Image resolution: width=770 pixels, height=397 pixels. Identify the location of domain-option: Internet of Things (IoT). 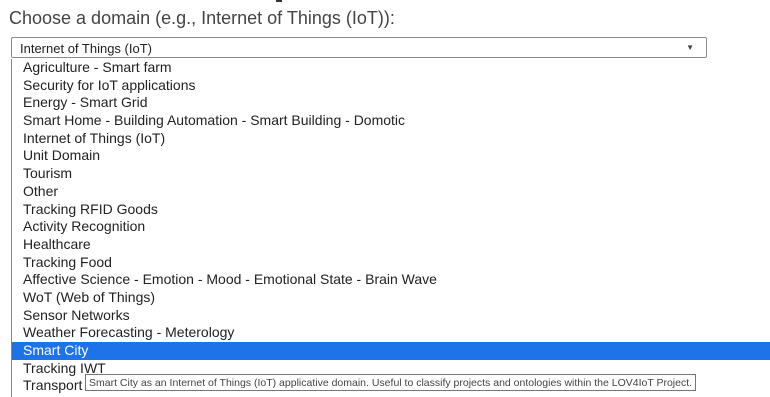
(391, 139).